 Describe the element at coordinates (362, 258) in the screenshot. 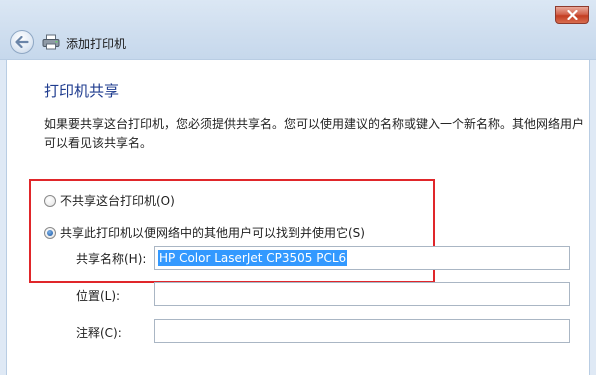

I see `share-name-input: HP Color LaserJet CP3505 PCL6` at that location.